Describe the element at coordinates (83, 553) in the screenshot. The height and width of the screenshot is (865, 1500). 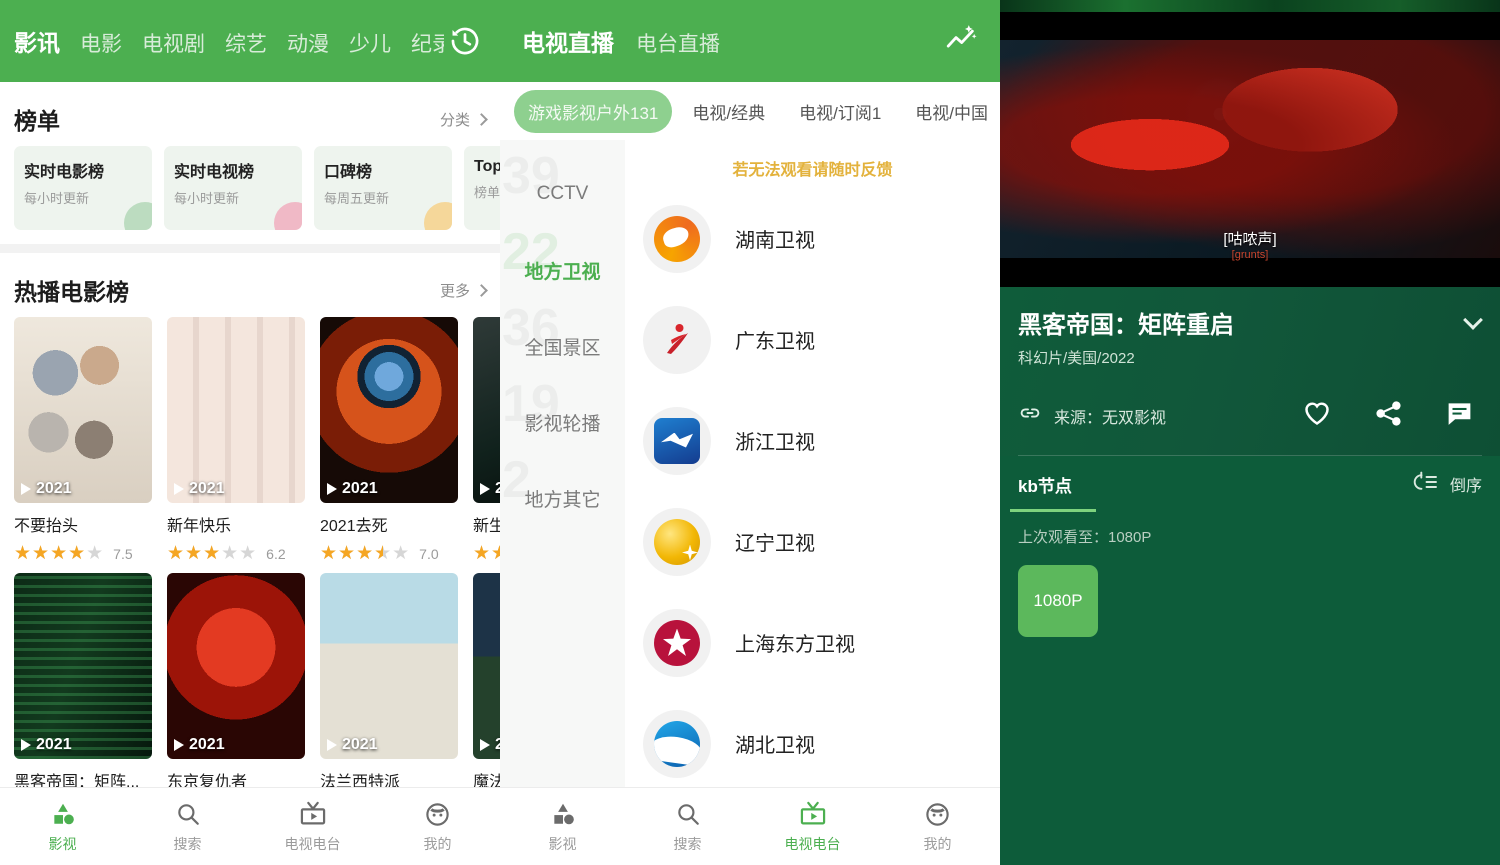
I see `movie-rating: ★★★★★★★★★★ 7.5` at that location.